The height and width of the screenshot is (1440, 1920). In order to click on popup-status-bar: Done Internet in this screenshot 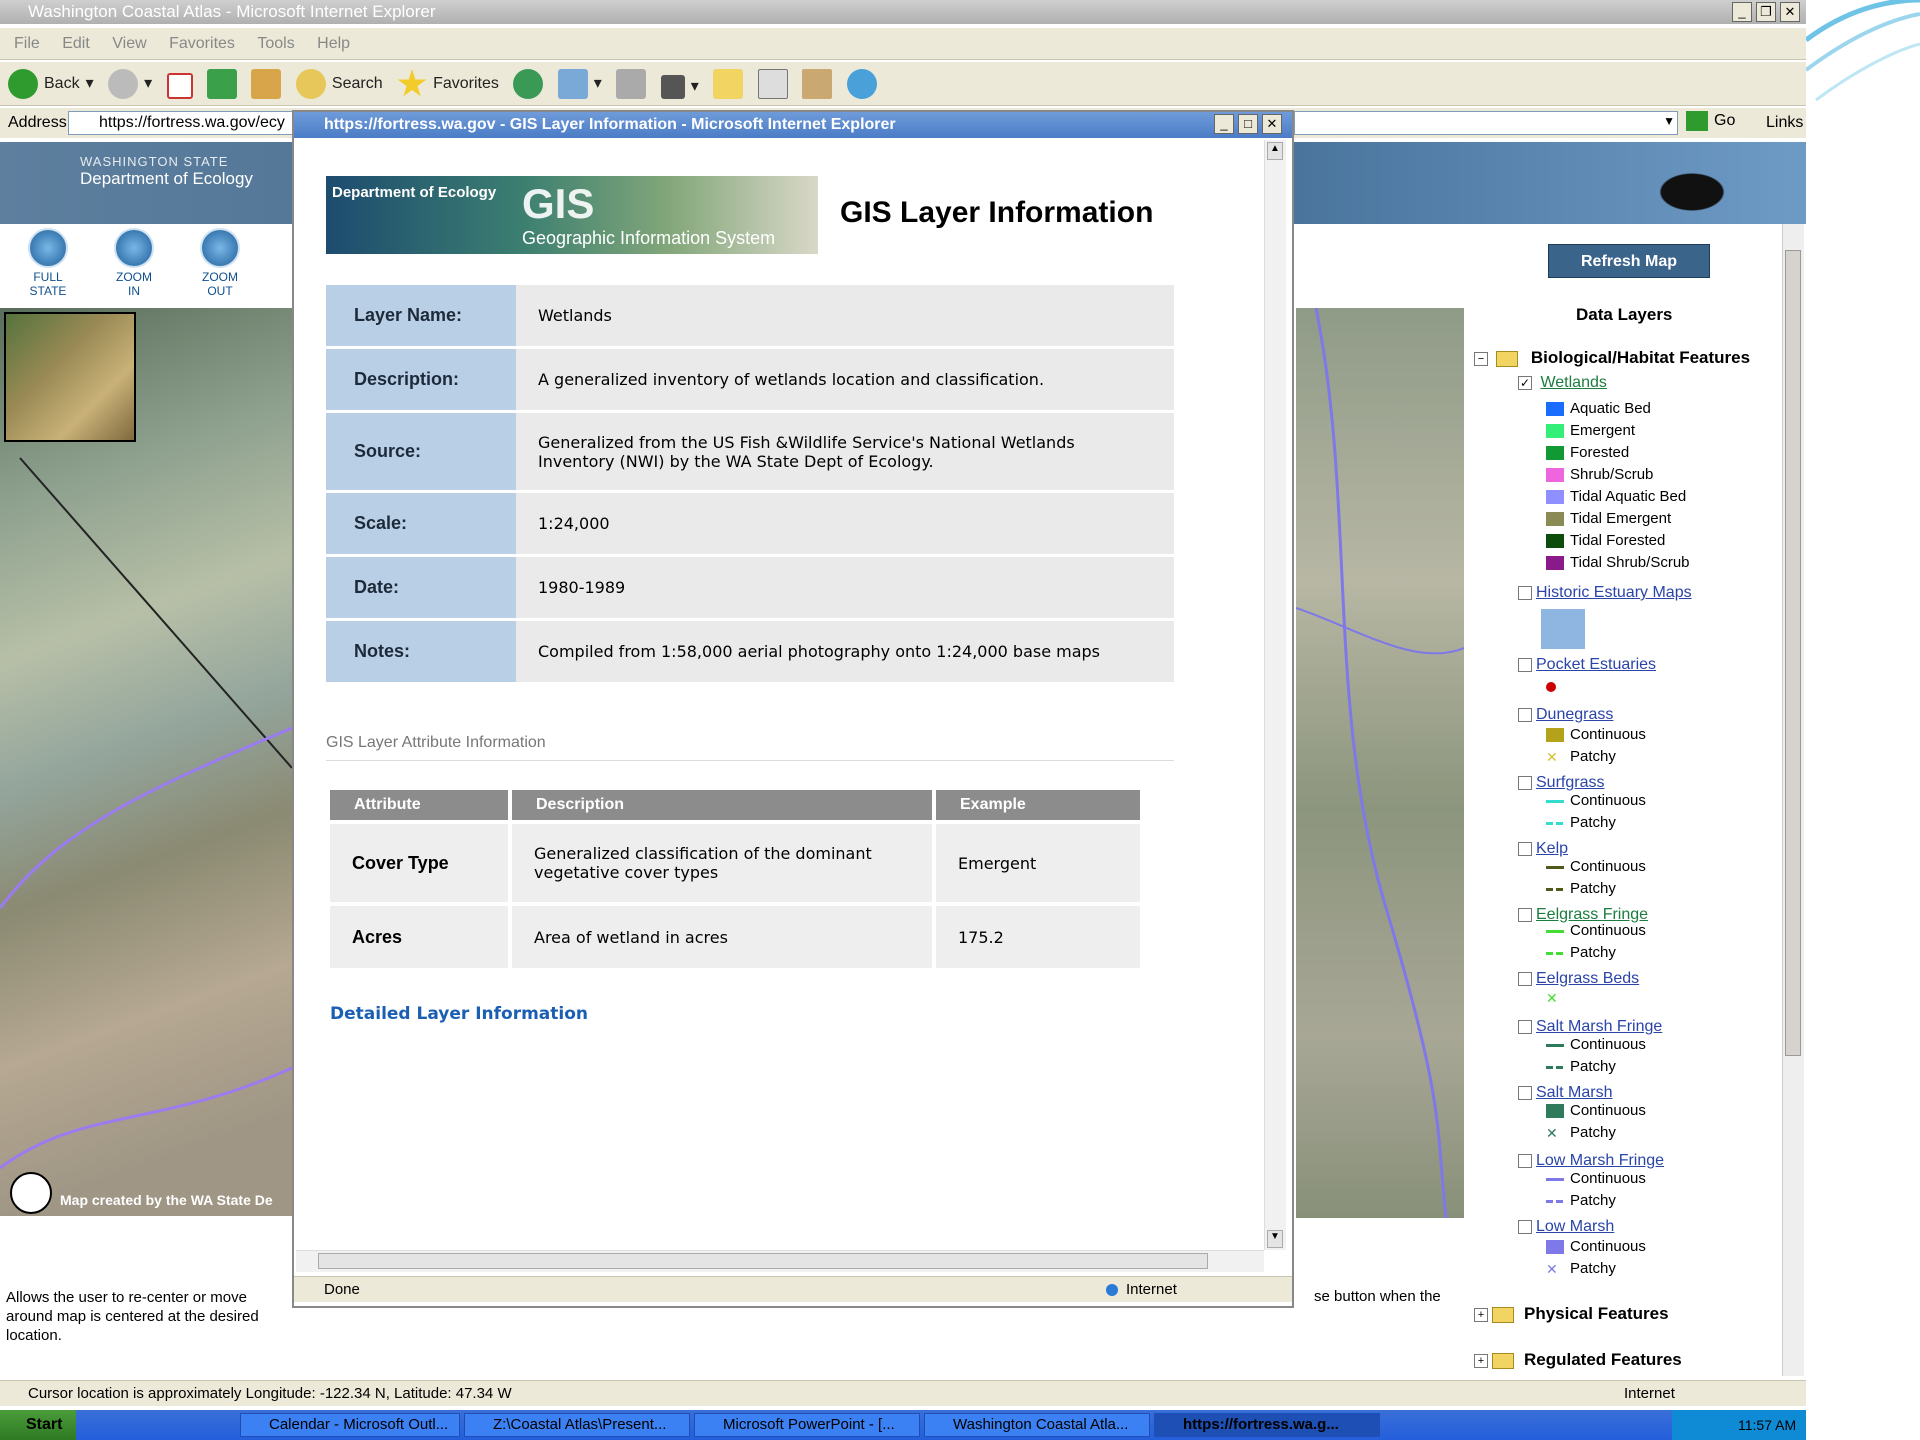, I will do `click(793, 1289)`.